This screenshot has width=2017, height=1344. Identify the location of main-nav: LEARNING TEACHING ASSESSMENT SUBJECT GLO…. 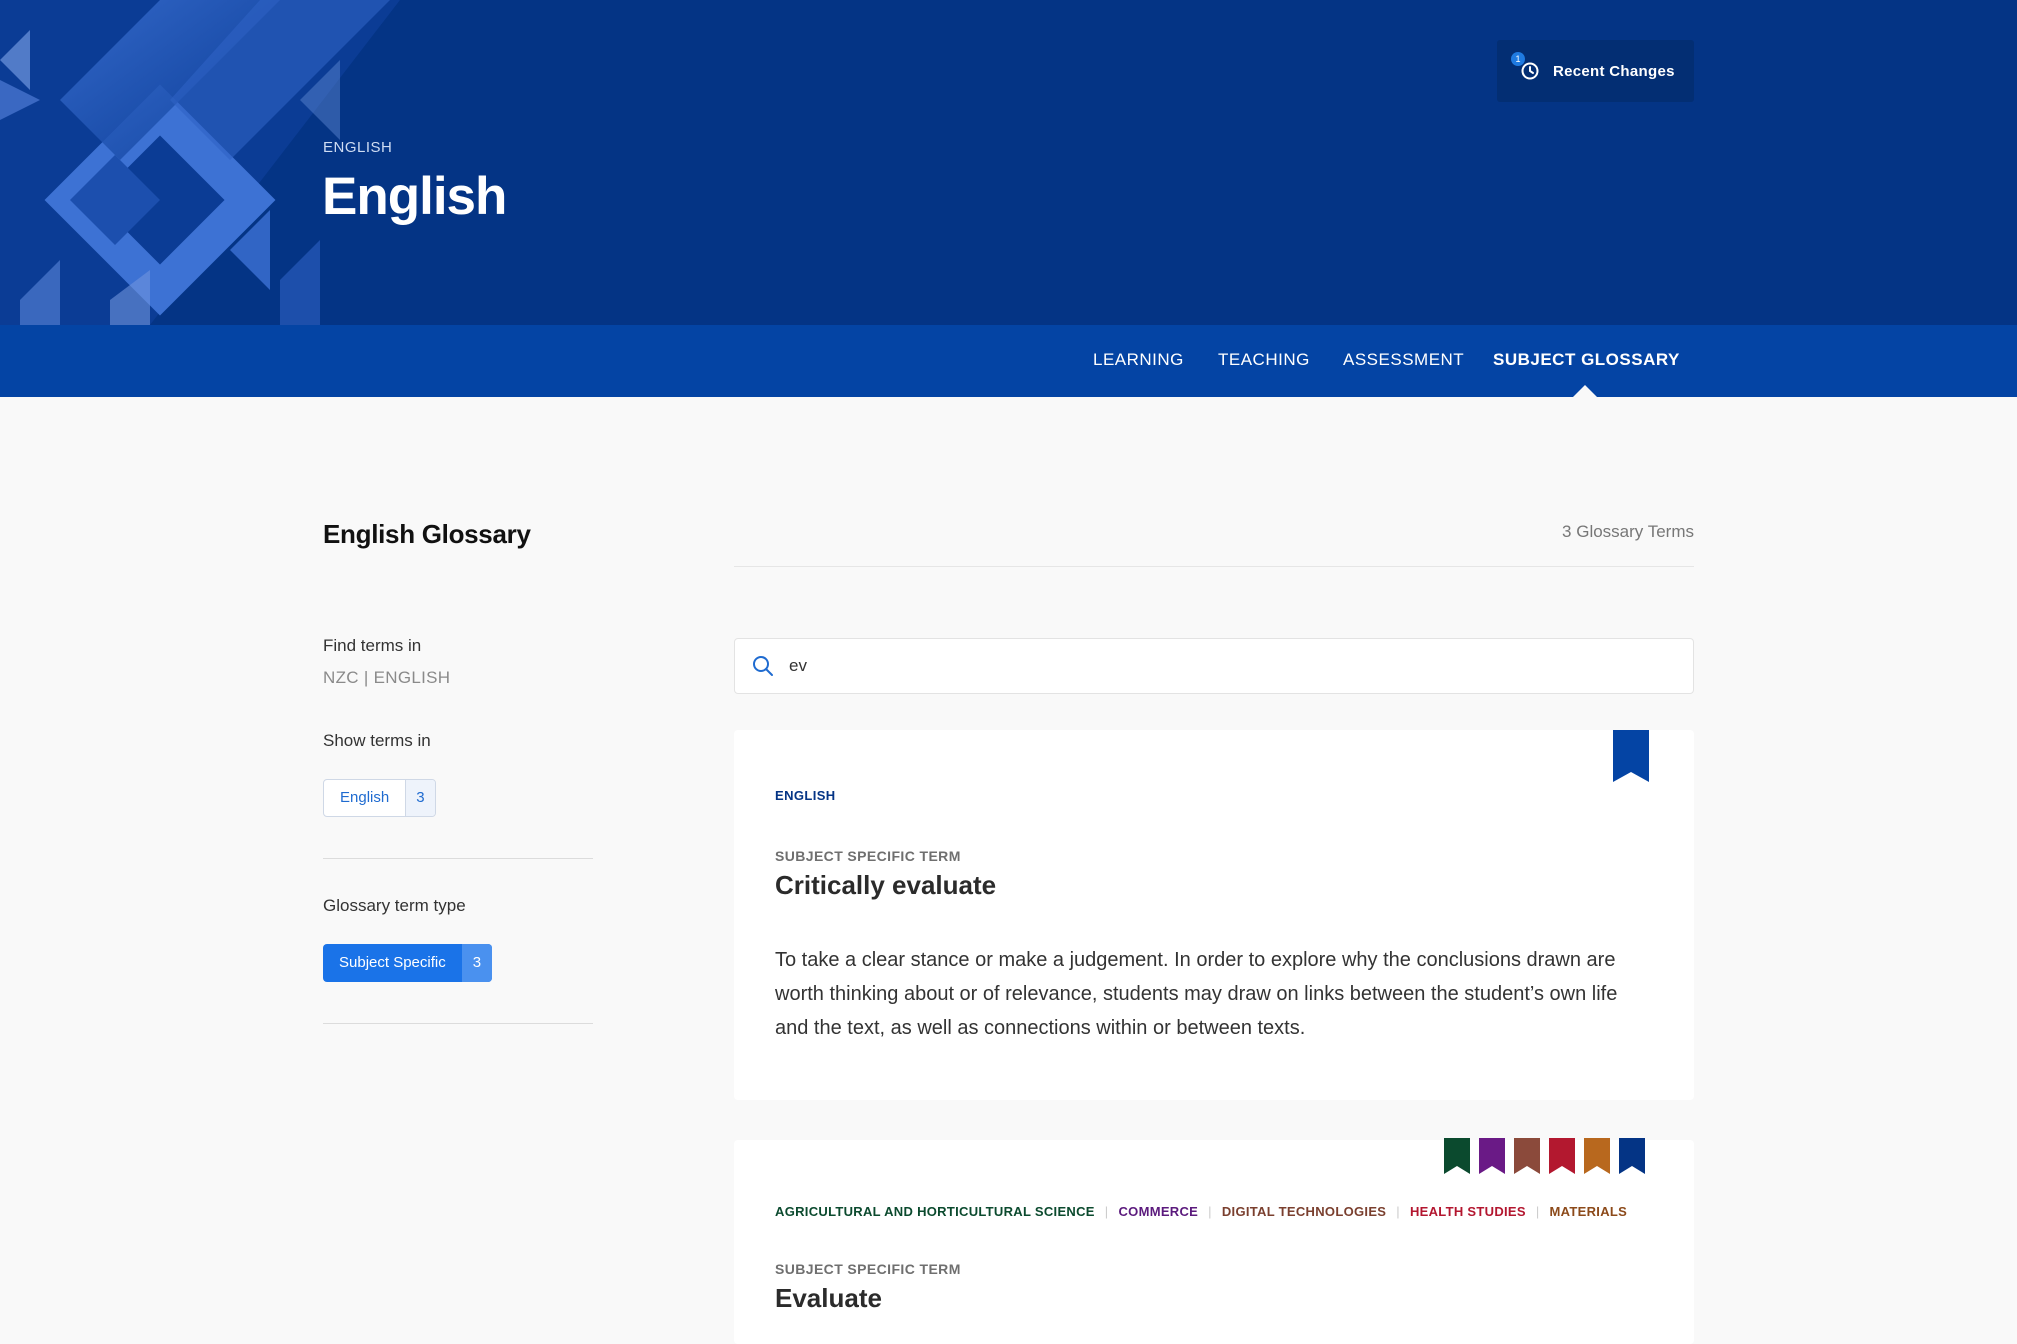
(1008, 361).